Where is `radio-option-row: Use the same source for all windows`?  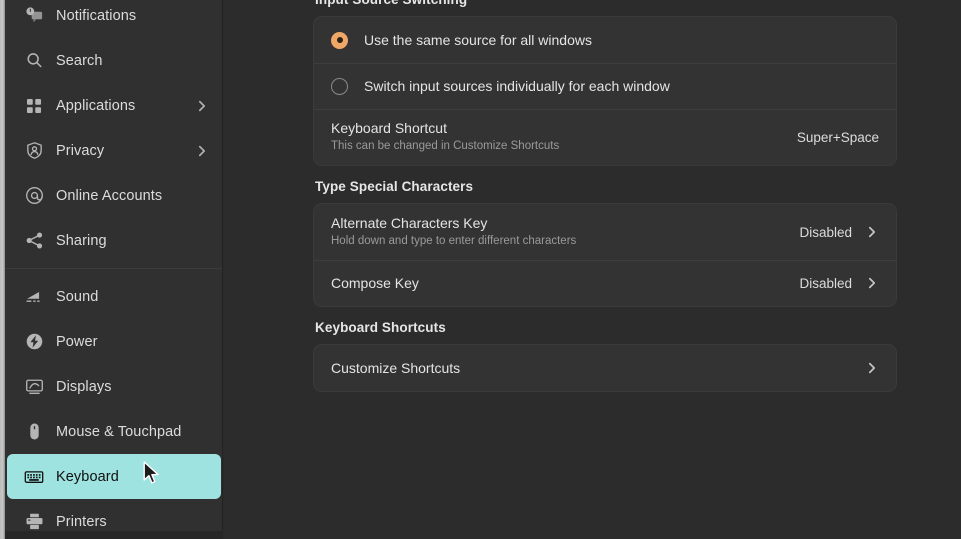 radio-option-row: Use the same source for all windows is located at coordinates (605, 40).